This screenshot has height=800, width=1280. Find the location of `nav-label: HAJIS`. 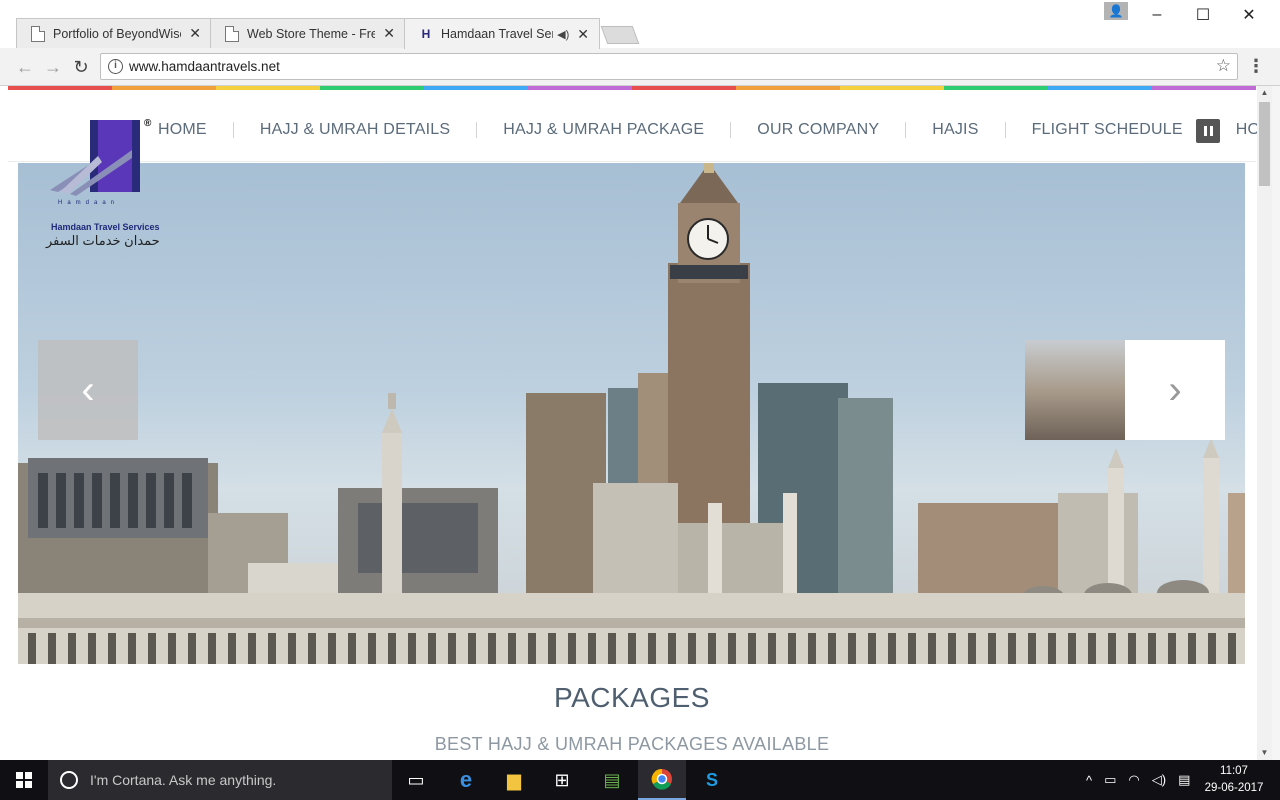

nav-label: HAJIS is located at coordinates (955, 129).